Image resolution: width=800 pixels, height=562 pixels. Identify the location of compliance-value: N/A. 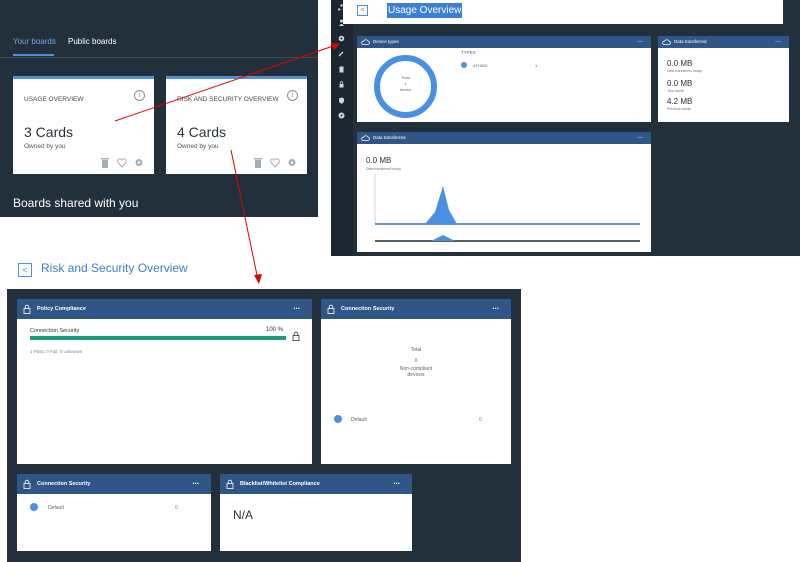
(243, 515).